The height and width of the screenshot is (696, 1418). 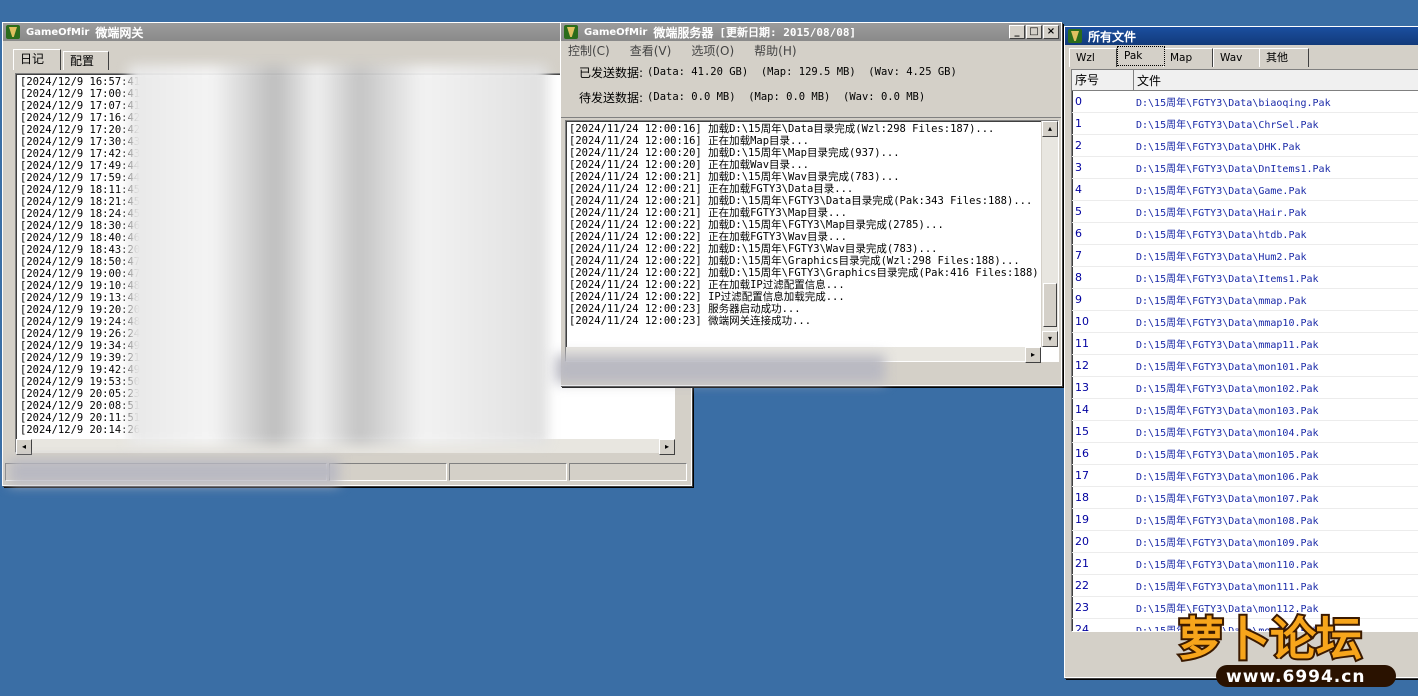 I want to click on table-row: 4 D:\15周年\FGTY3\Data\Game.Pak, so click(x=1245, y=190).